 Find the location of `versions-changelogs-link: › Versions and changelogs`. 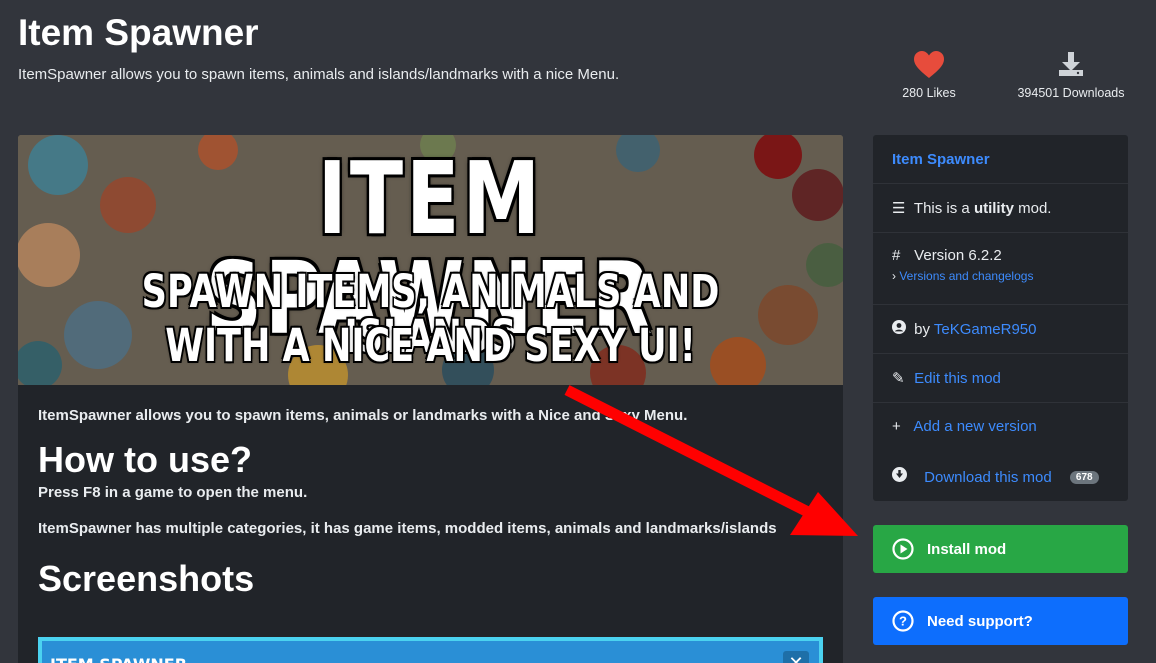

versions-changelogs-link: › Versions and changelogs is located at coordinates (1010, 276).